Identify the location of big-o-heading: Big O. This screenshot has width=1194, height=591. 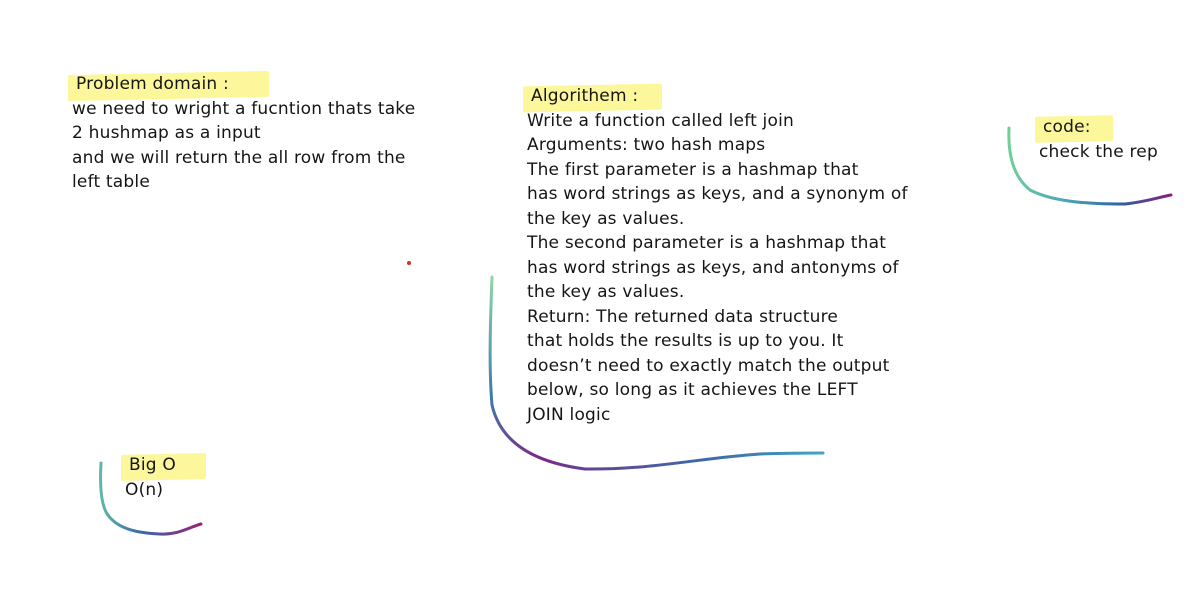
(163, 467).